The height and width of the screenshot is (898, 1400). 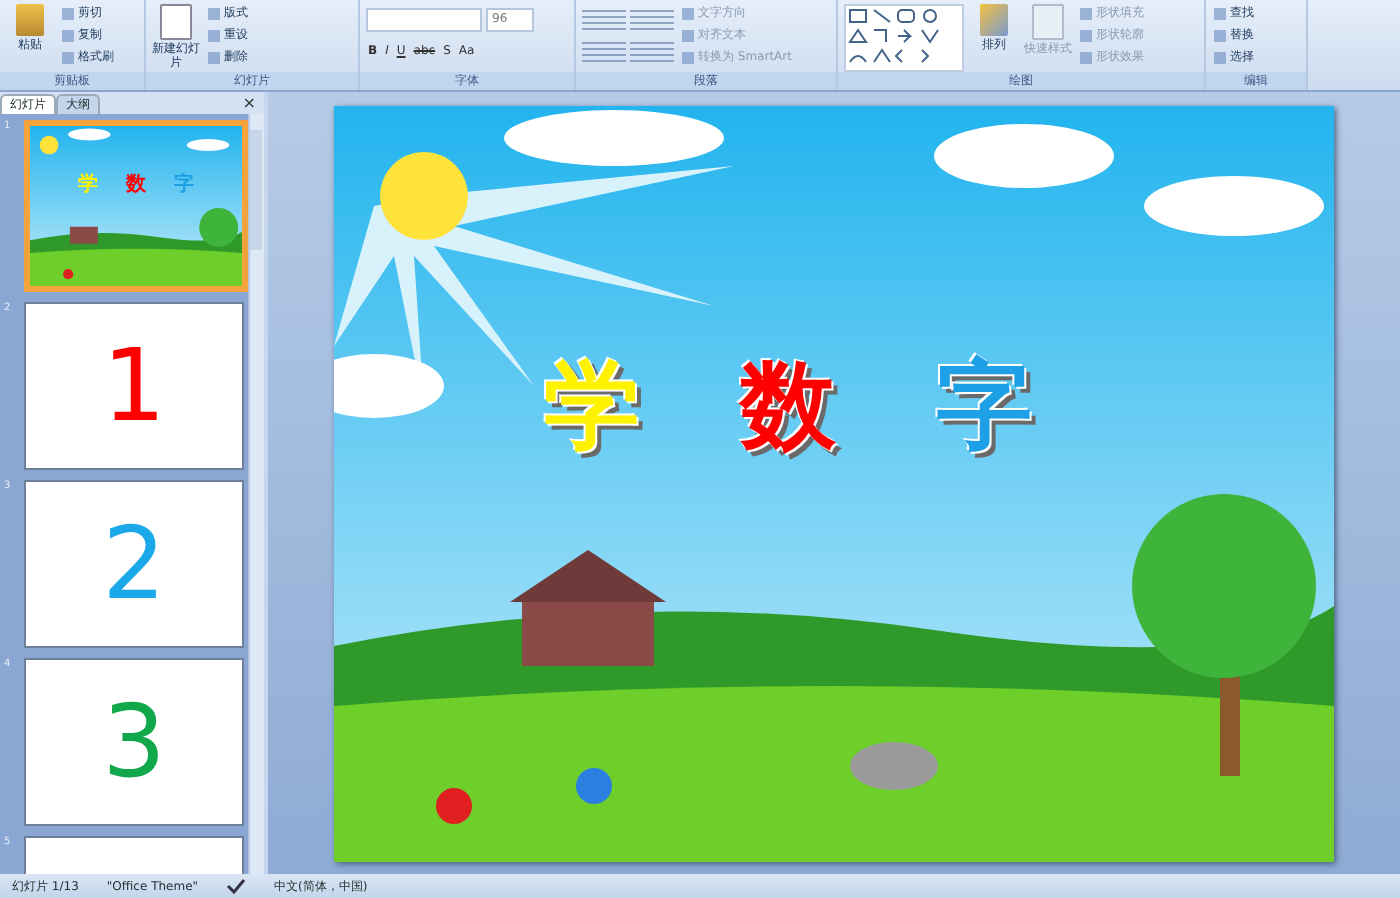 I want to click on thumbnail-title-char: 数, so click(x=136, y=185).